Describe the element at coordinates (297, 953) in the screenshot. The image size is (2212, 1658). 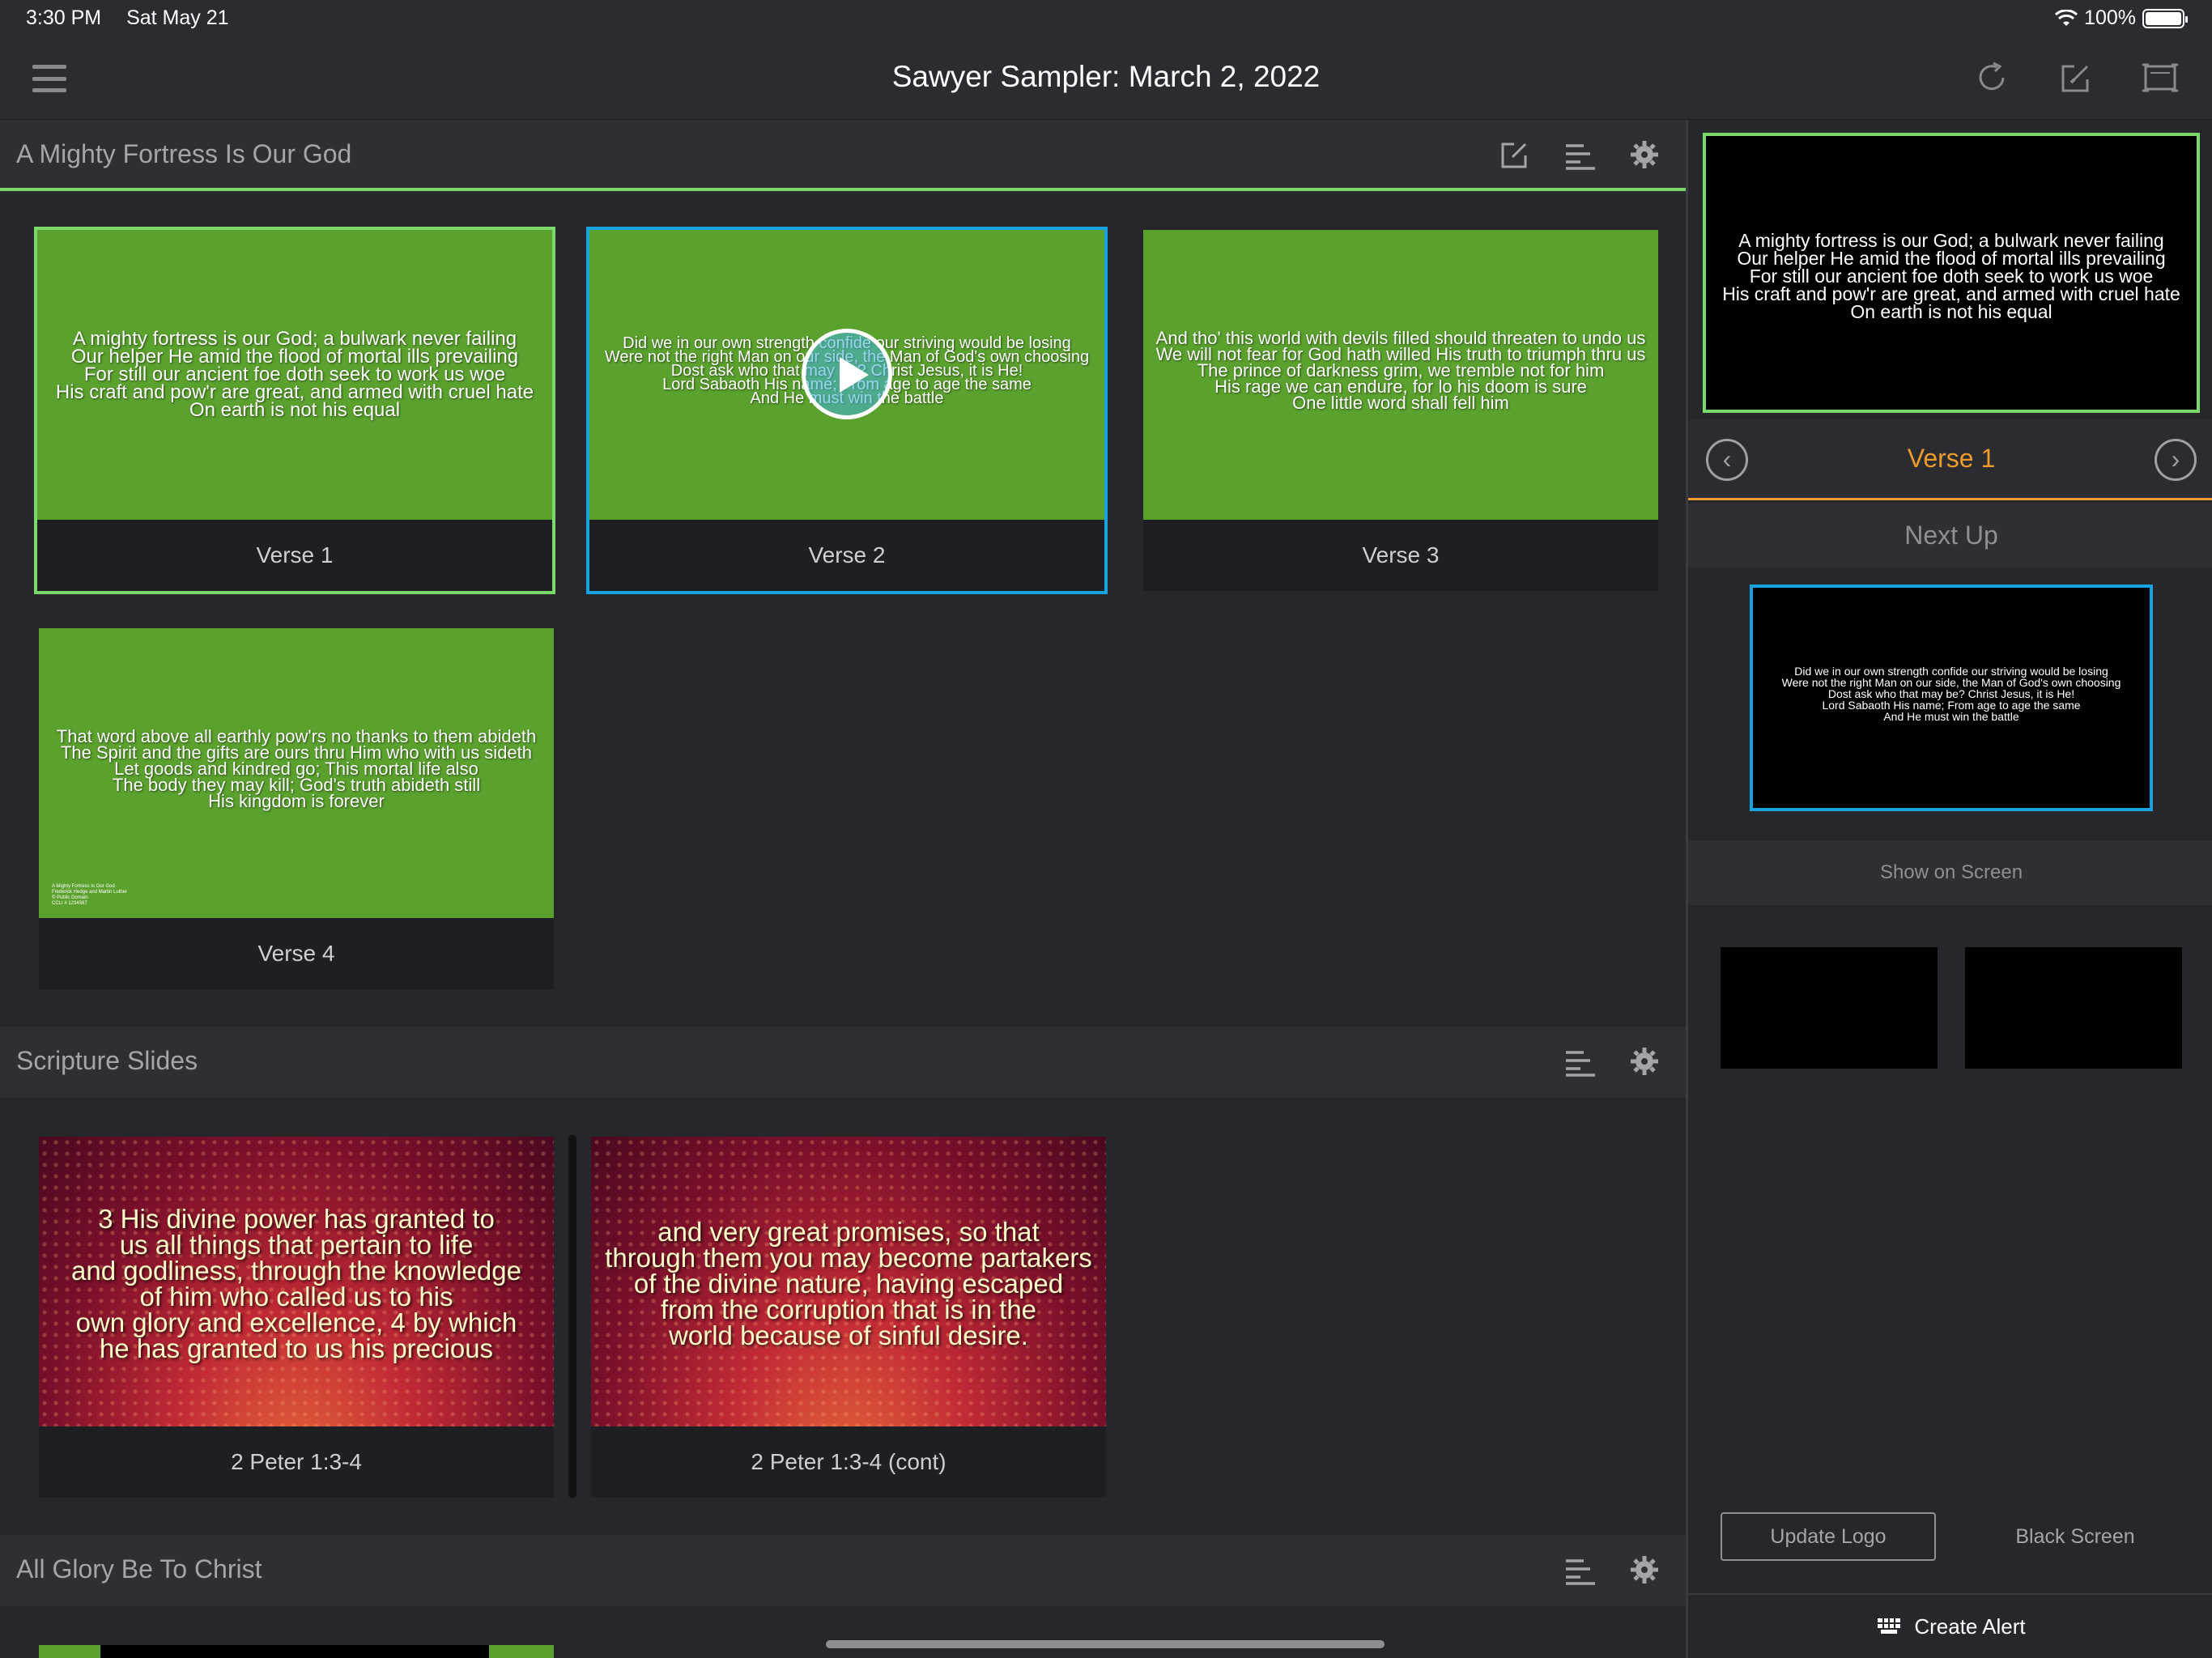
I see `slide-label: Verse 4` at that location.